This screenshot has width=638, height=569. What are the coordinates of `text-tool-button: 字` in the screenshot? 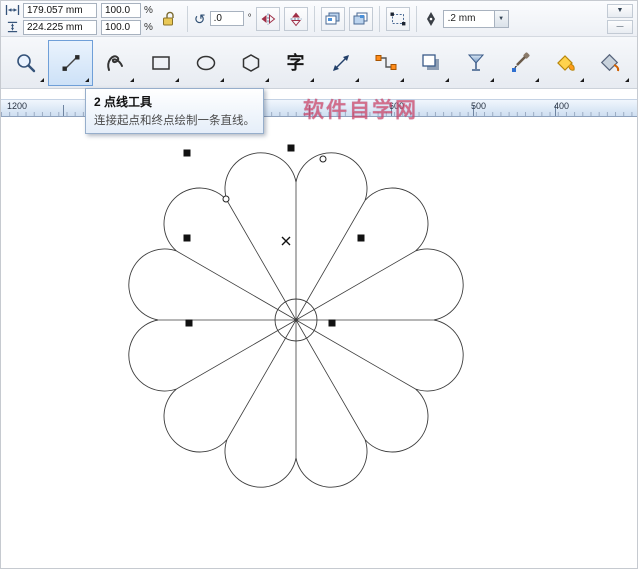 It's located at (295, 63).